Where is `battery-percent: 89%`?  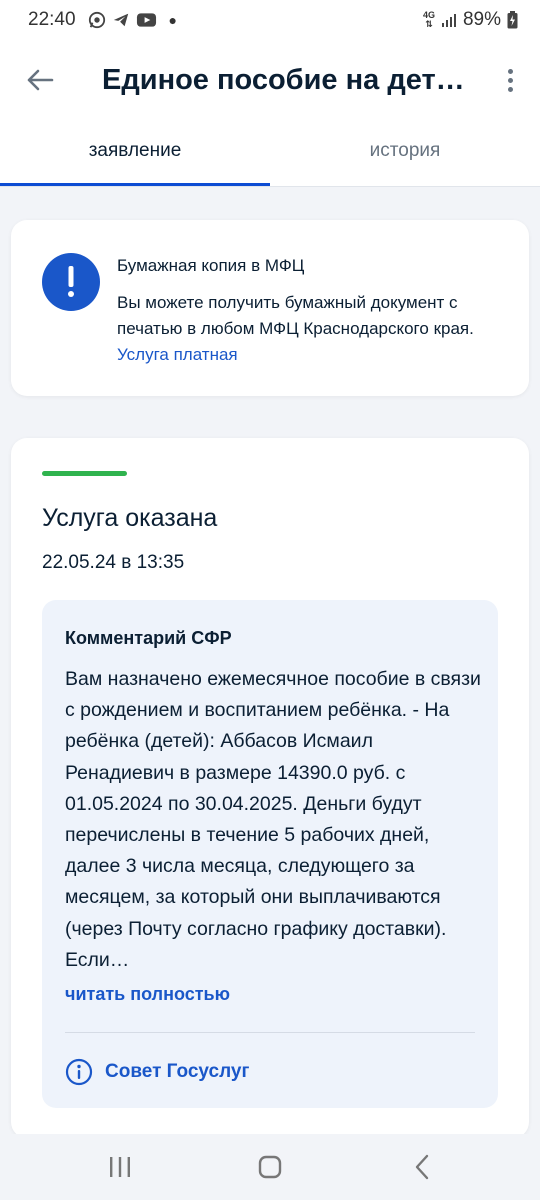
battery-percent: 89% is located at coordinates (481, 19).